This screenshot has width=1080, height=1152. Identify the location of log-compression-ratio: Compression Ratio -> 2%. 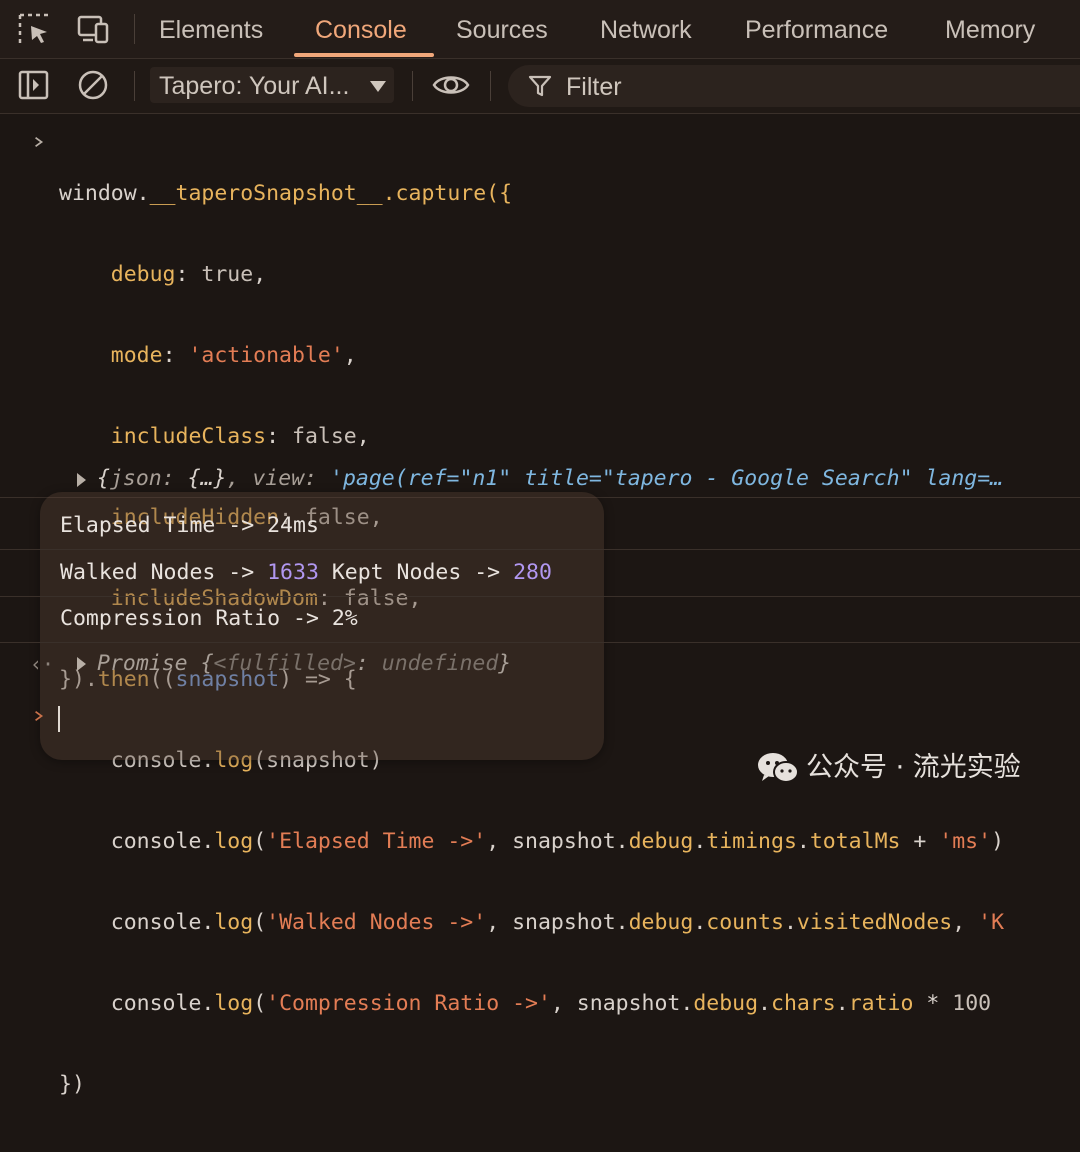
(540, 619).